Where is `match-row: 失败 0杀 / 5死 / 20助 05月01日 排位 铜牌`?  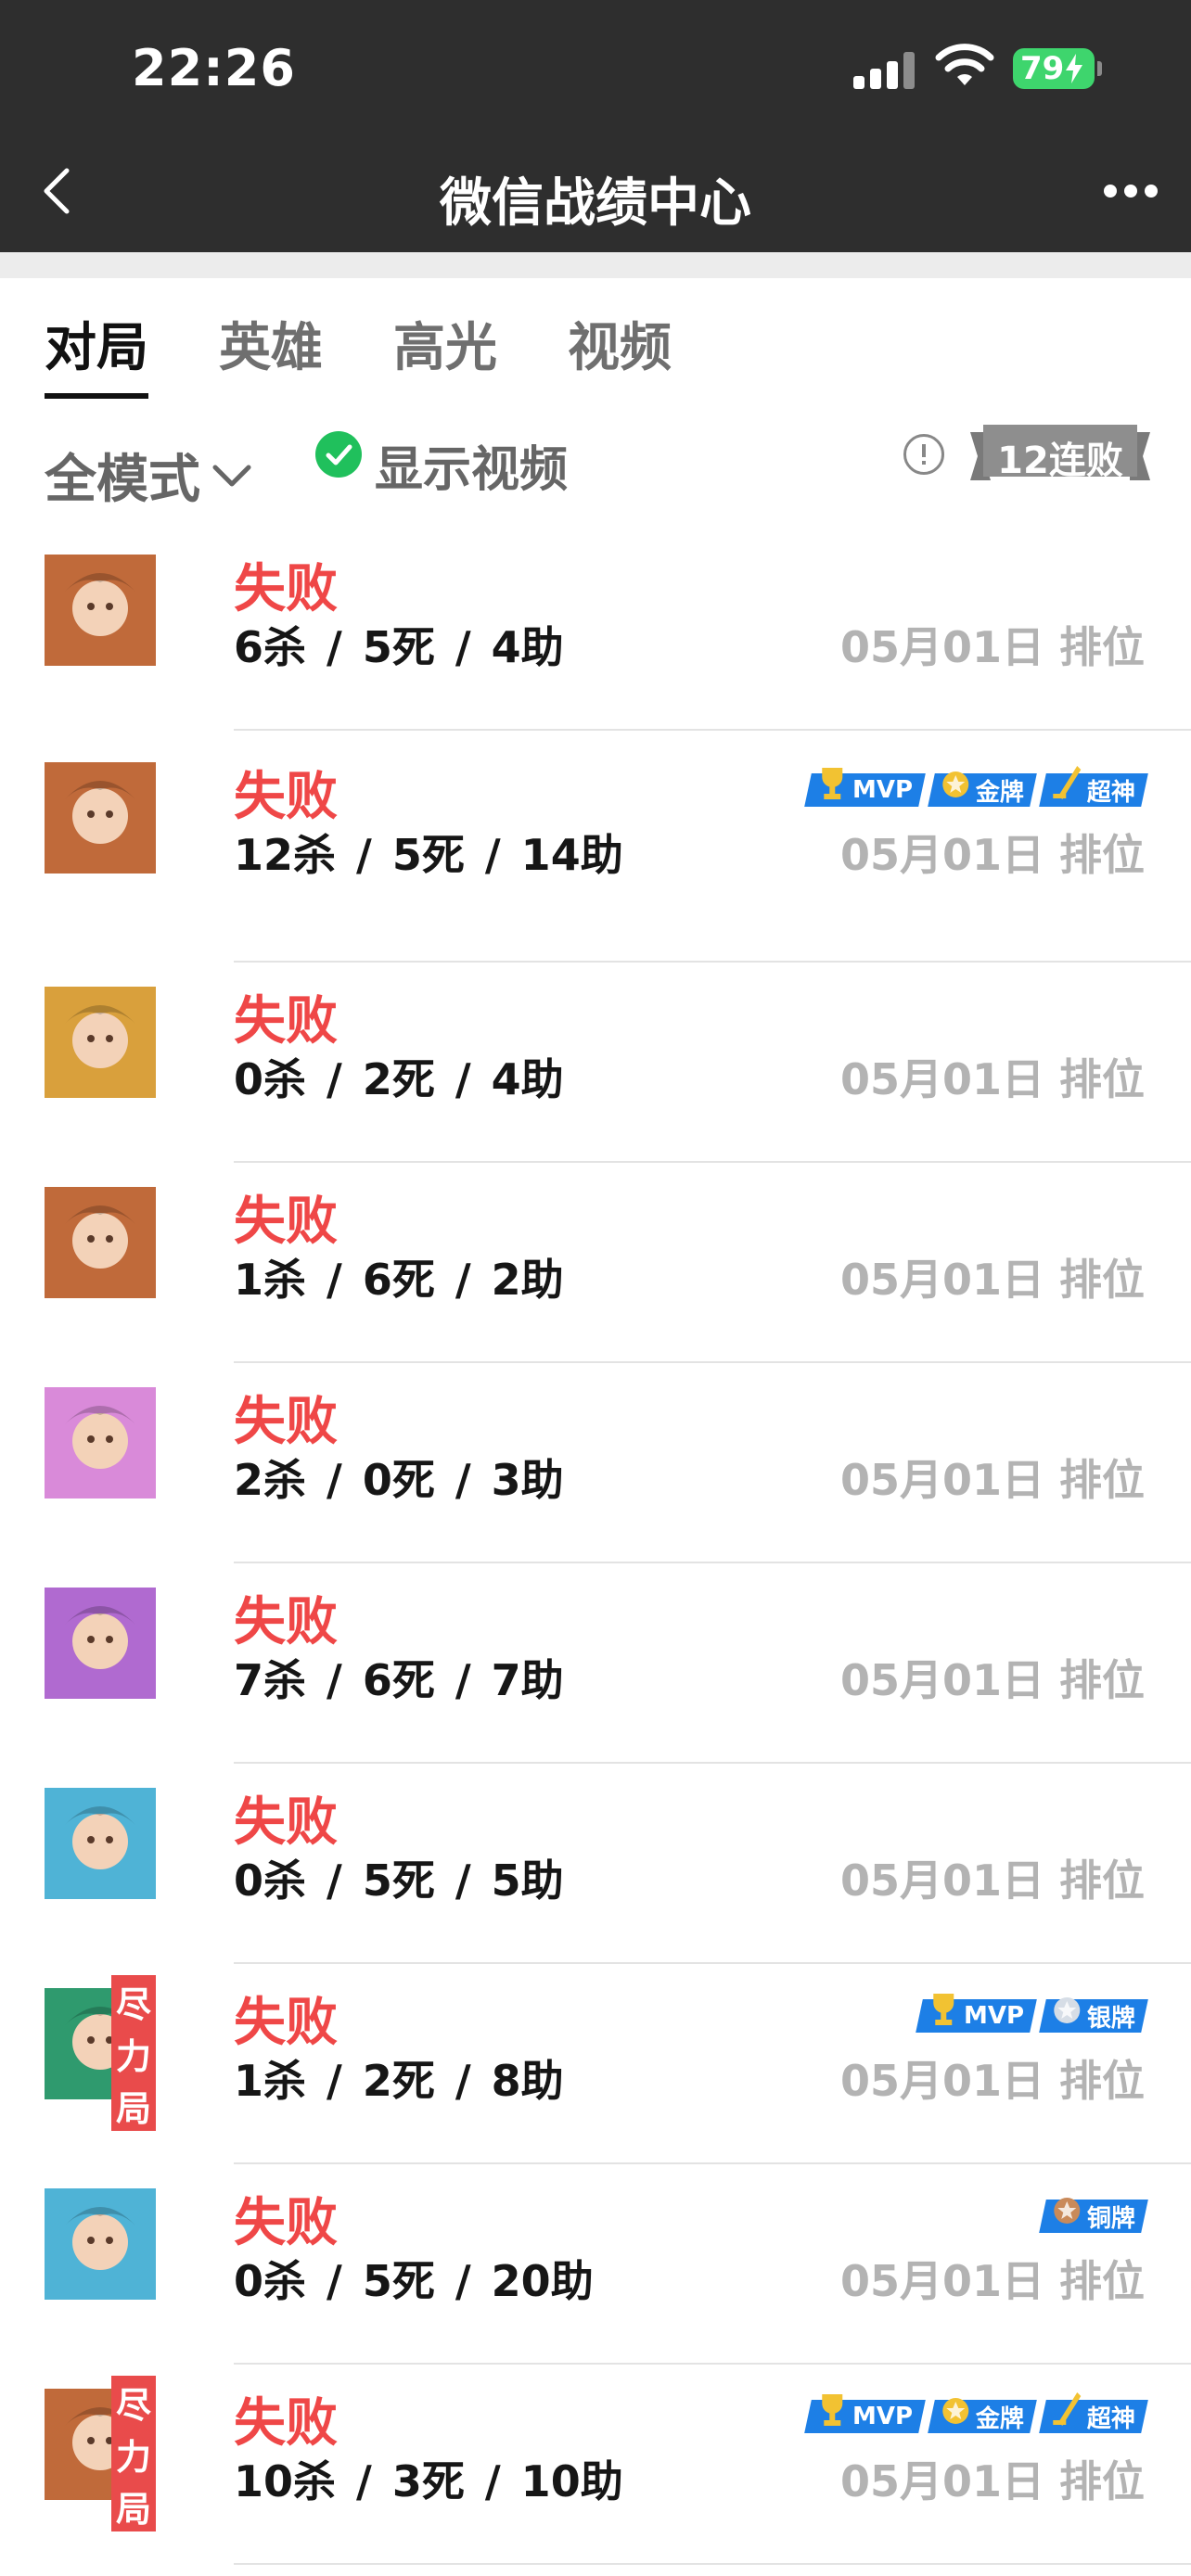
match-row: 失败 0杀 / 5死 / 20助 05月01日 排位 铜牌 is located at coordinates (595, 2264).